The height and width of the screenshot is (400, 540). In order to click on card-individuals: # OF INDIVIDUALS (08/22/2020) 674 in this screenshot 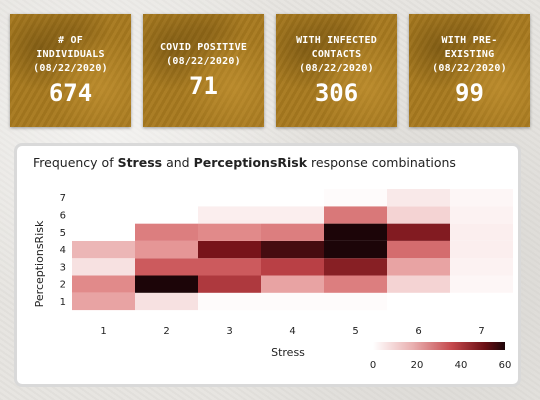, I will do `click(70, 70)`.